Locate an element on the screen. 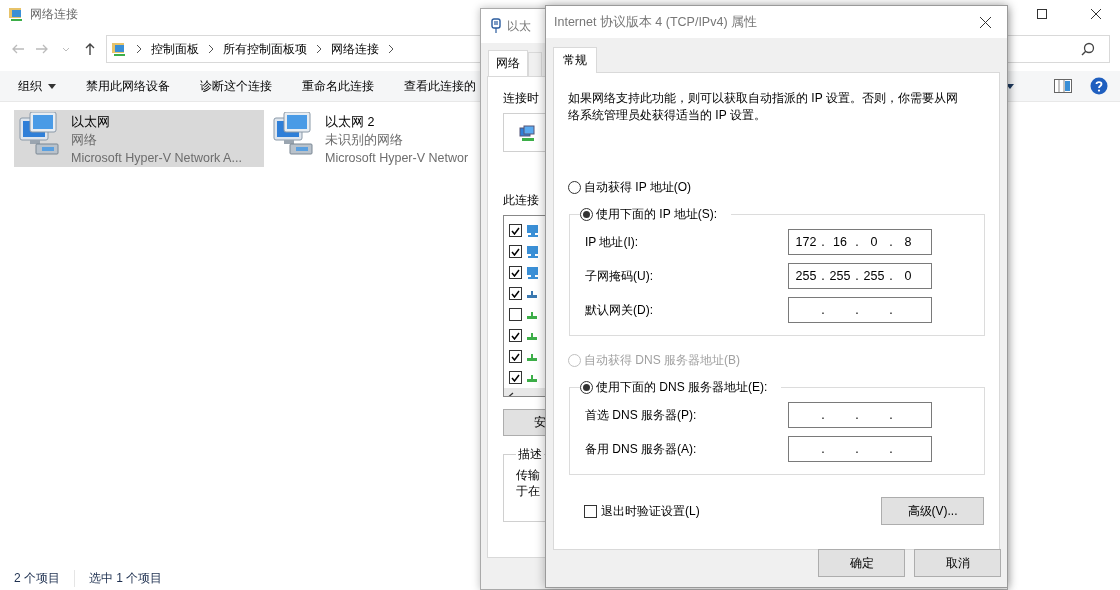  field-label: IP 地址(I): is located at coordinates (612, 242).